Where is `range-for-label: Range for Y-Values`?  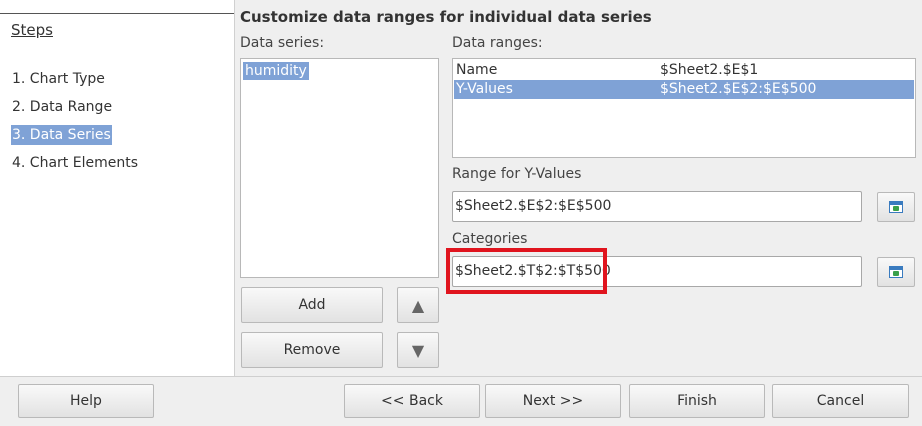
range-for-label: Range for Y-Values is located at coordinates (517, 174).